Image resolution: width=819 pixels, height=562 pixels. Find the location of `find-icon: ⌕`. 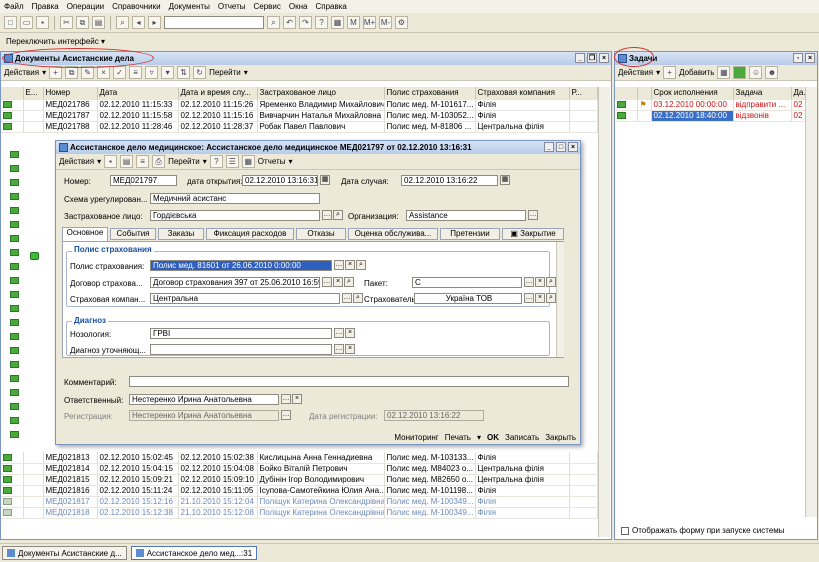

find-icon: ⌕ is located at coordinates (273, 22).